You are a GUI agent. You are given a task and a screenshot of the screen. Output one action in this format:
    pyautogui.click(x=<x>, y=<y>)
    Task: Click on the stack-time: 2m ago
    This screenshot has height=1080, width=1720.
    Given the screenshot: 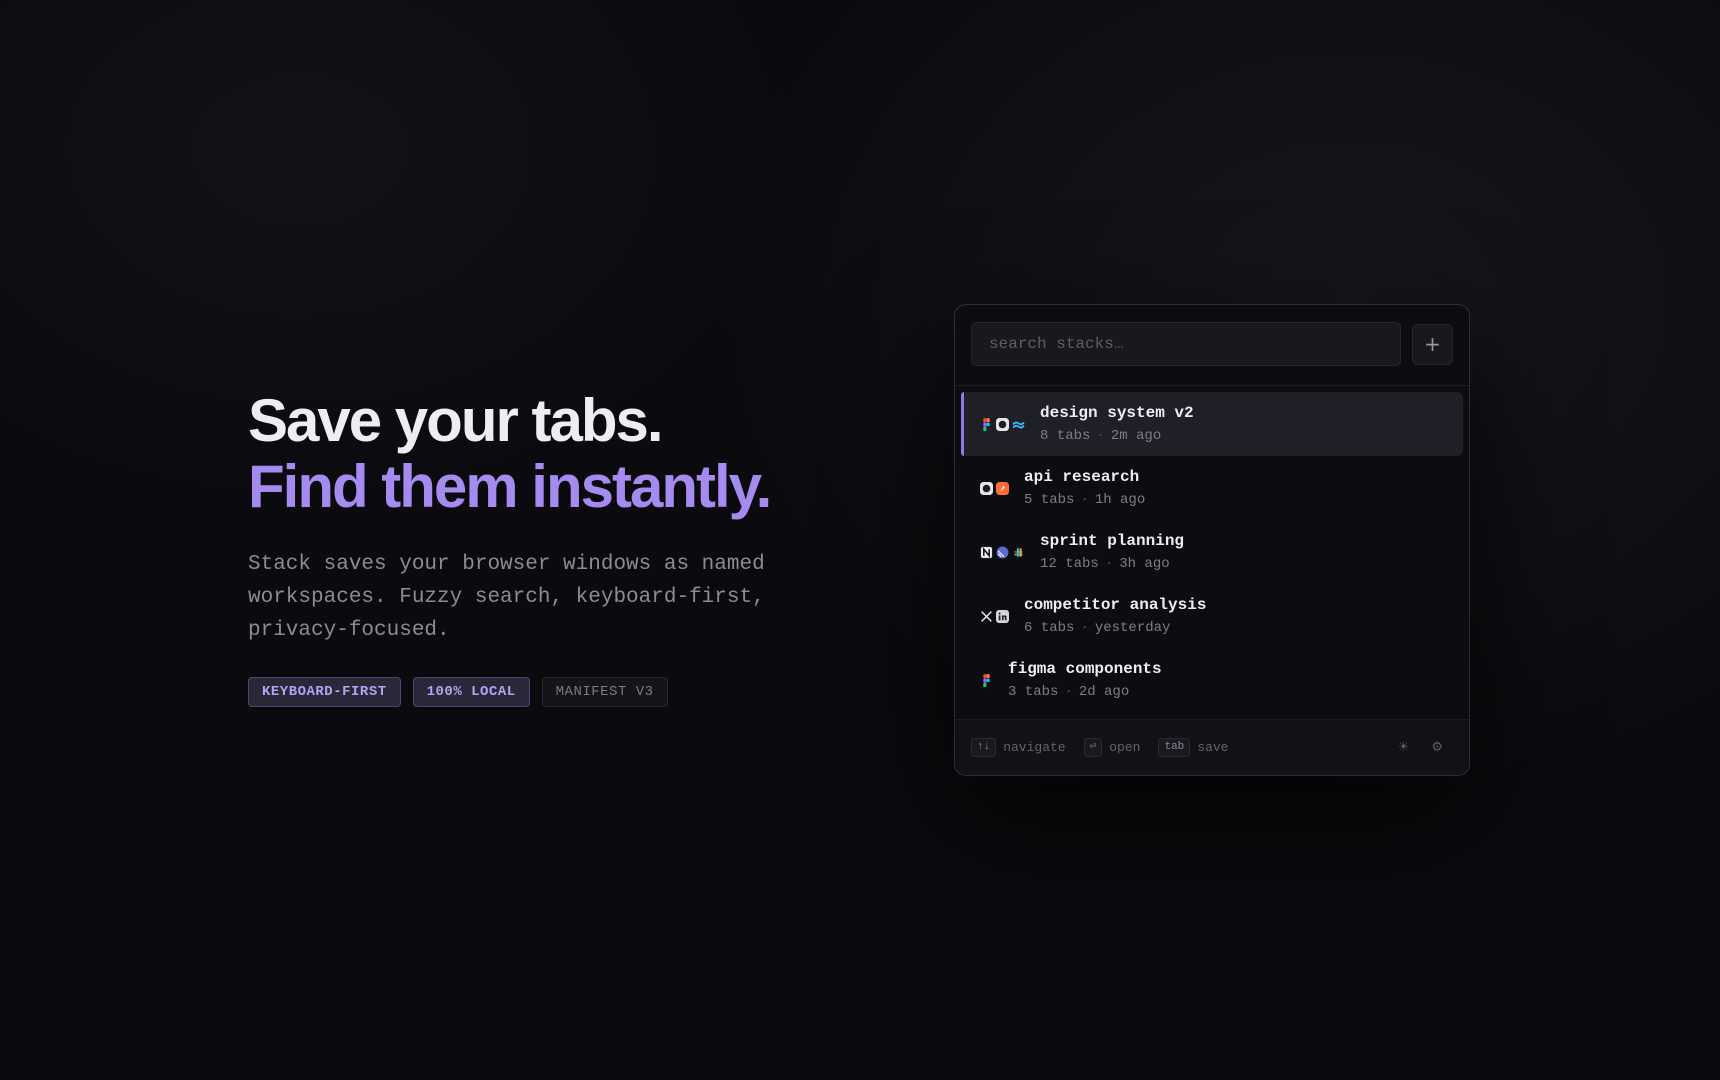 What is the action you would take?
    pyautogui.click(x=1136, y=435)
    